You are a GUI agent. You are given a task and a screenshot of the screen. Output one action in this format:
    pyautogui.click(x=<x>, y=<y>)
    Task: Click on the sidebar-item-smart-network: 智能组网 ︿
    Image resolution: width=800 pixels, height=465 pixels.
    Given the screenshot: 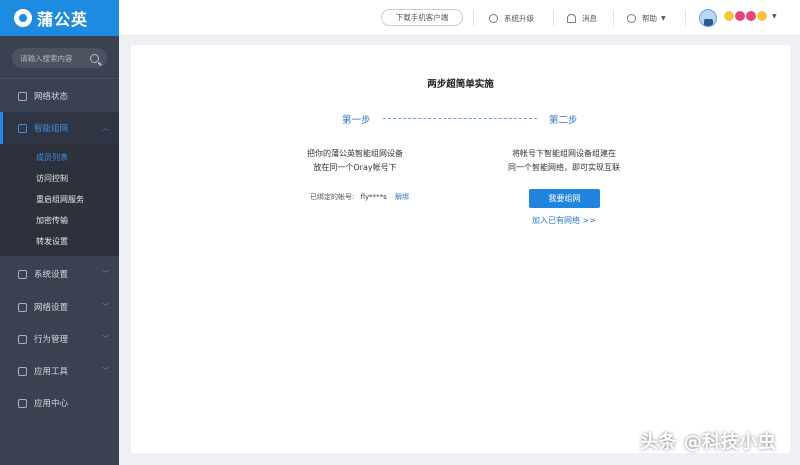 What is the action you would take?
    pyautogui.click(x=59, y=128)
    